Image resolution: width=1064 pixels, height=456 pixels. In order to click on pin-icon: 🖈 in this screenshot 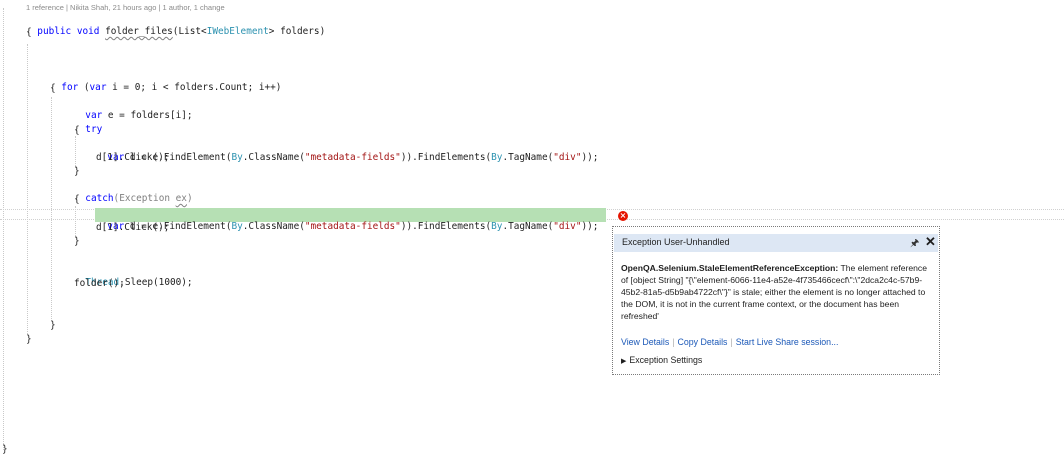, I will do `click(914, 244)`.